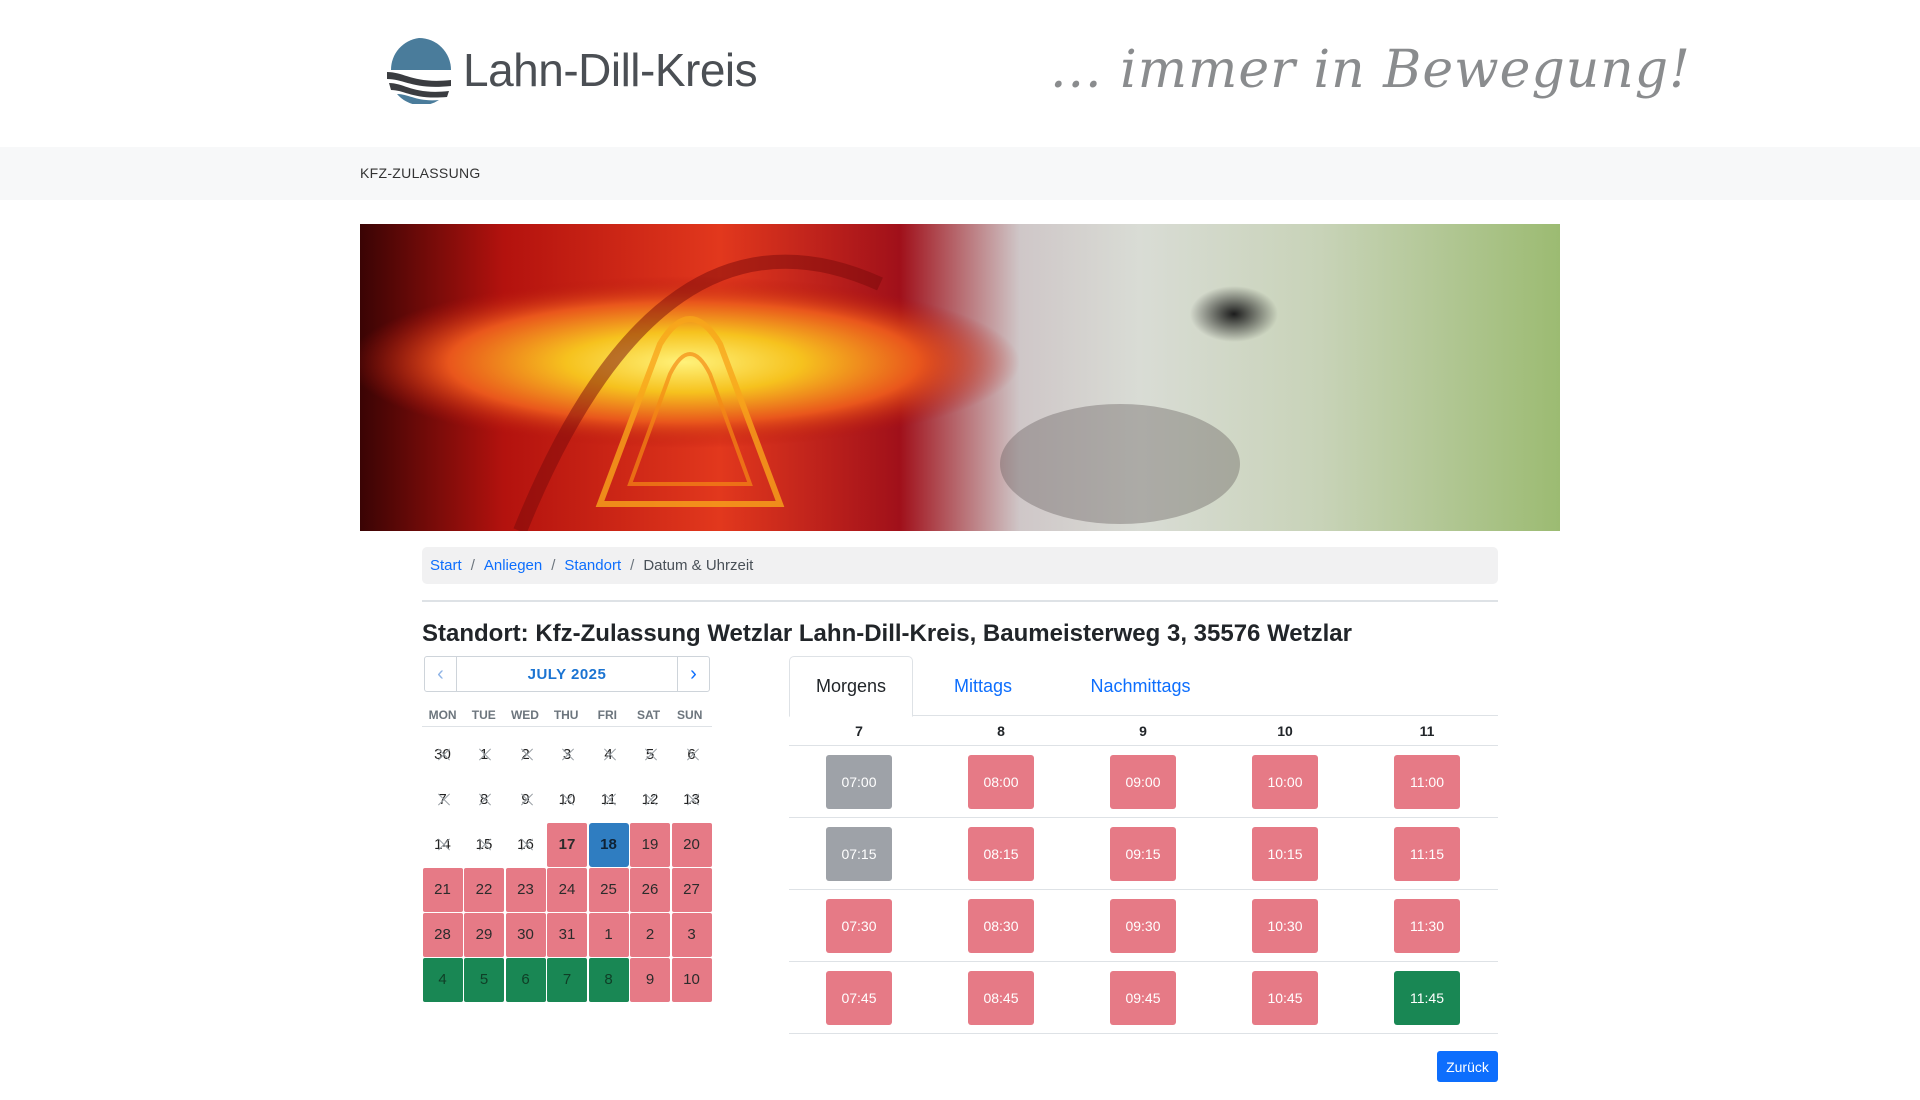 The image size is (1920, 1100). I want to click on time-slot-button: 07:30, so click(859, 926).